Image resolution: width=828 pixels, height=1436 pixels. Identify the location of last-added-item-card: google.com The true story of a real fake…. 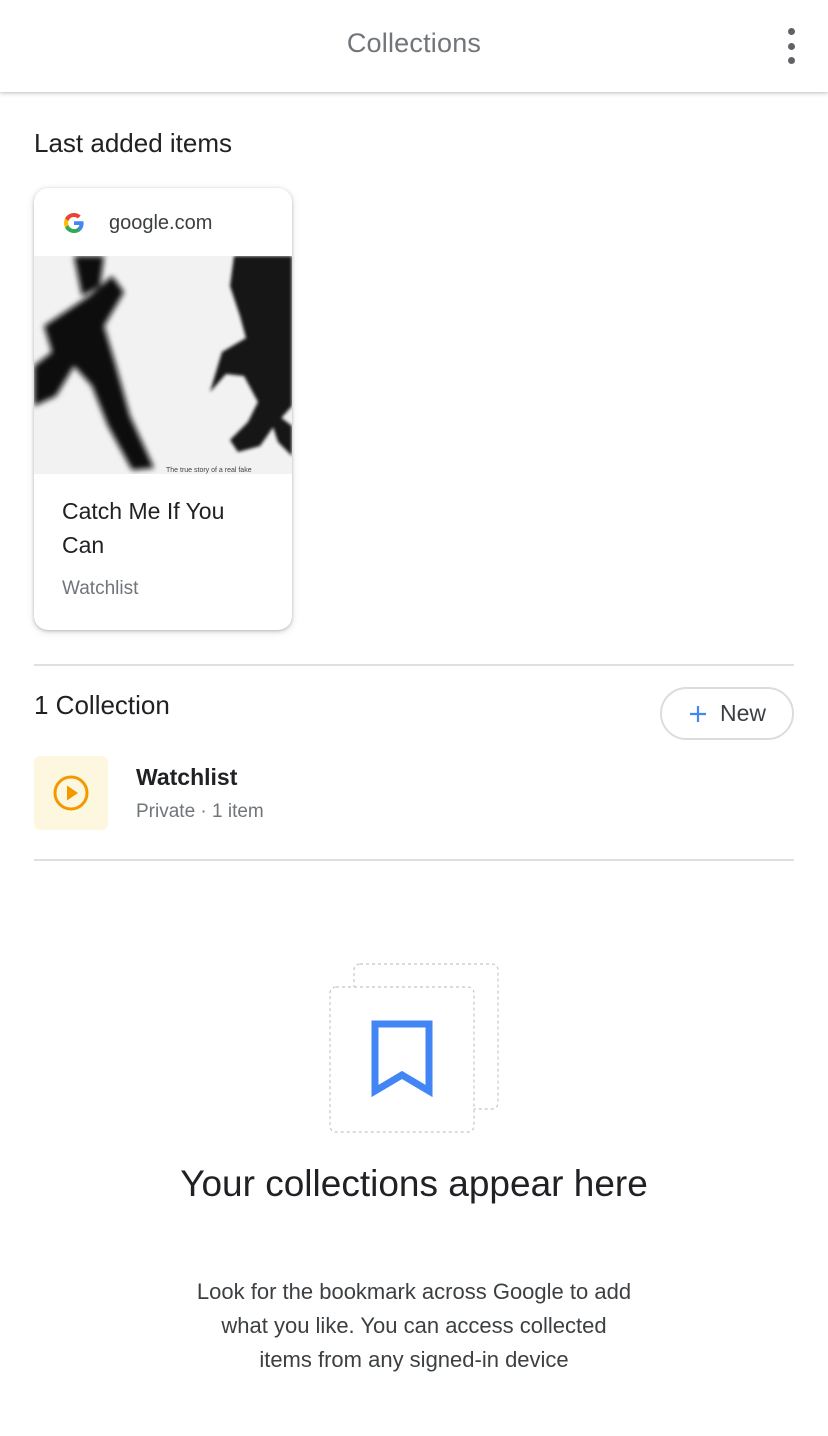
(163, 409).